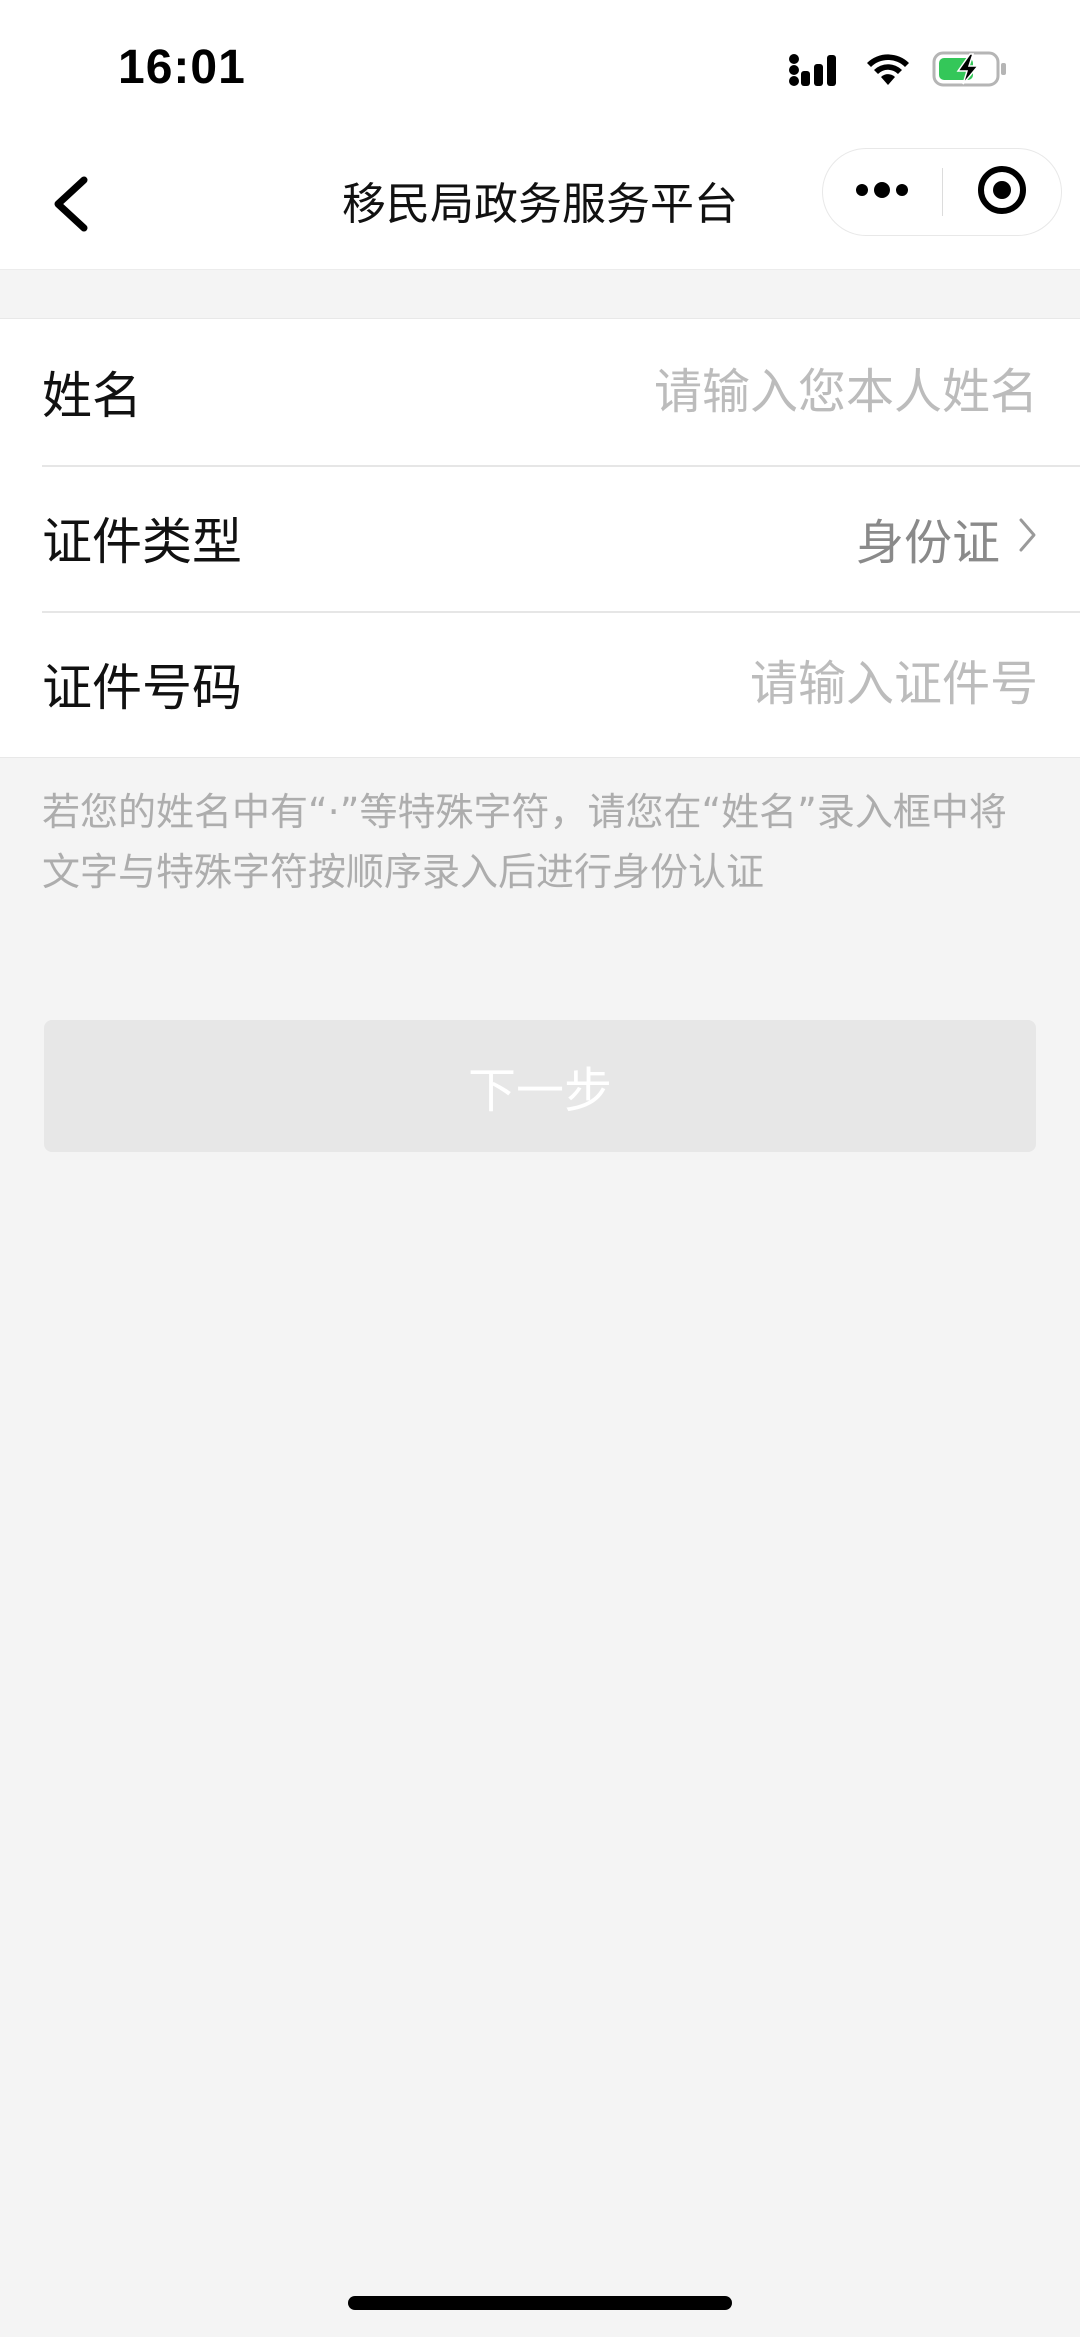  I want to click on id-number-input, so click(655, 684).